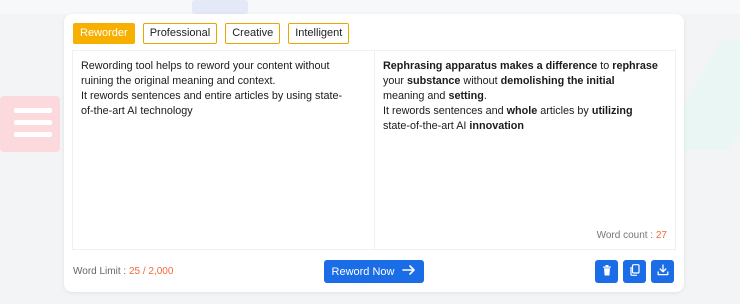 The image size is (740, 304). Describe the element at coordinates (612, 111) in the screenshot. I see `changed-phrase: utilizing` at that location.